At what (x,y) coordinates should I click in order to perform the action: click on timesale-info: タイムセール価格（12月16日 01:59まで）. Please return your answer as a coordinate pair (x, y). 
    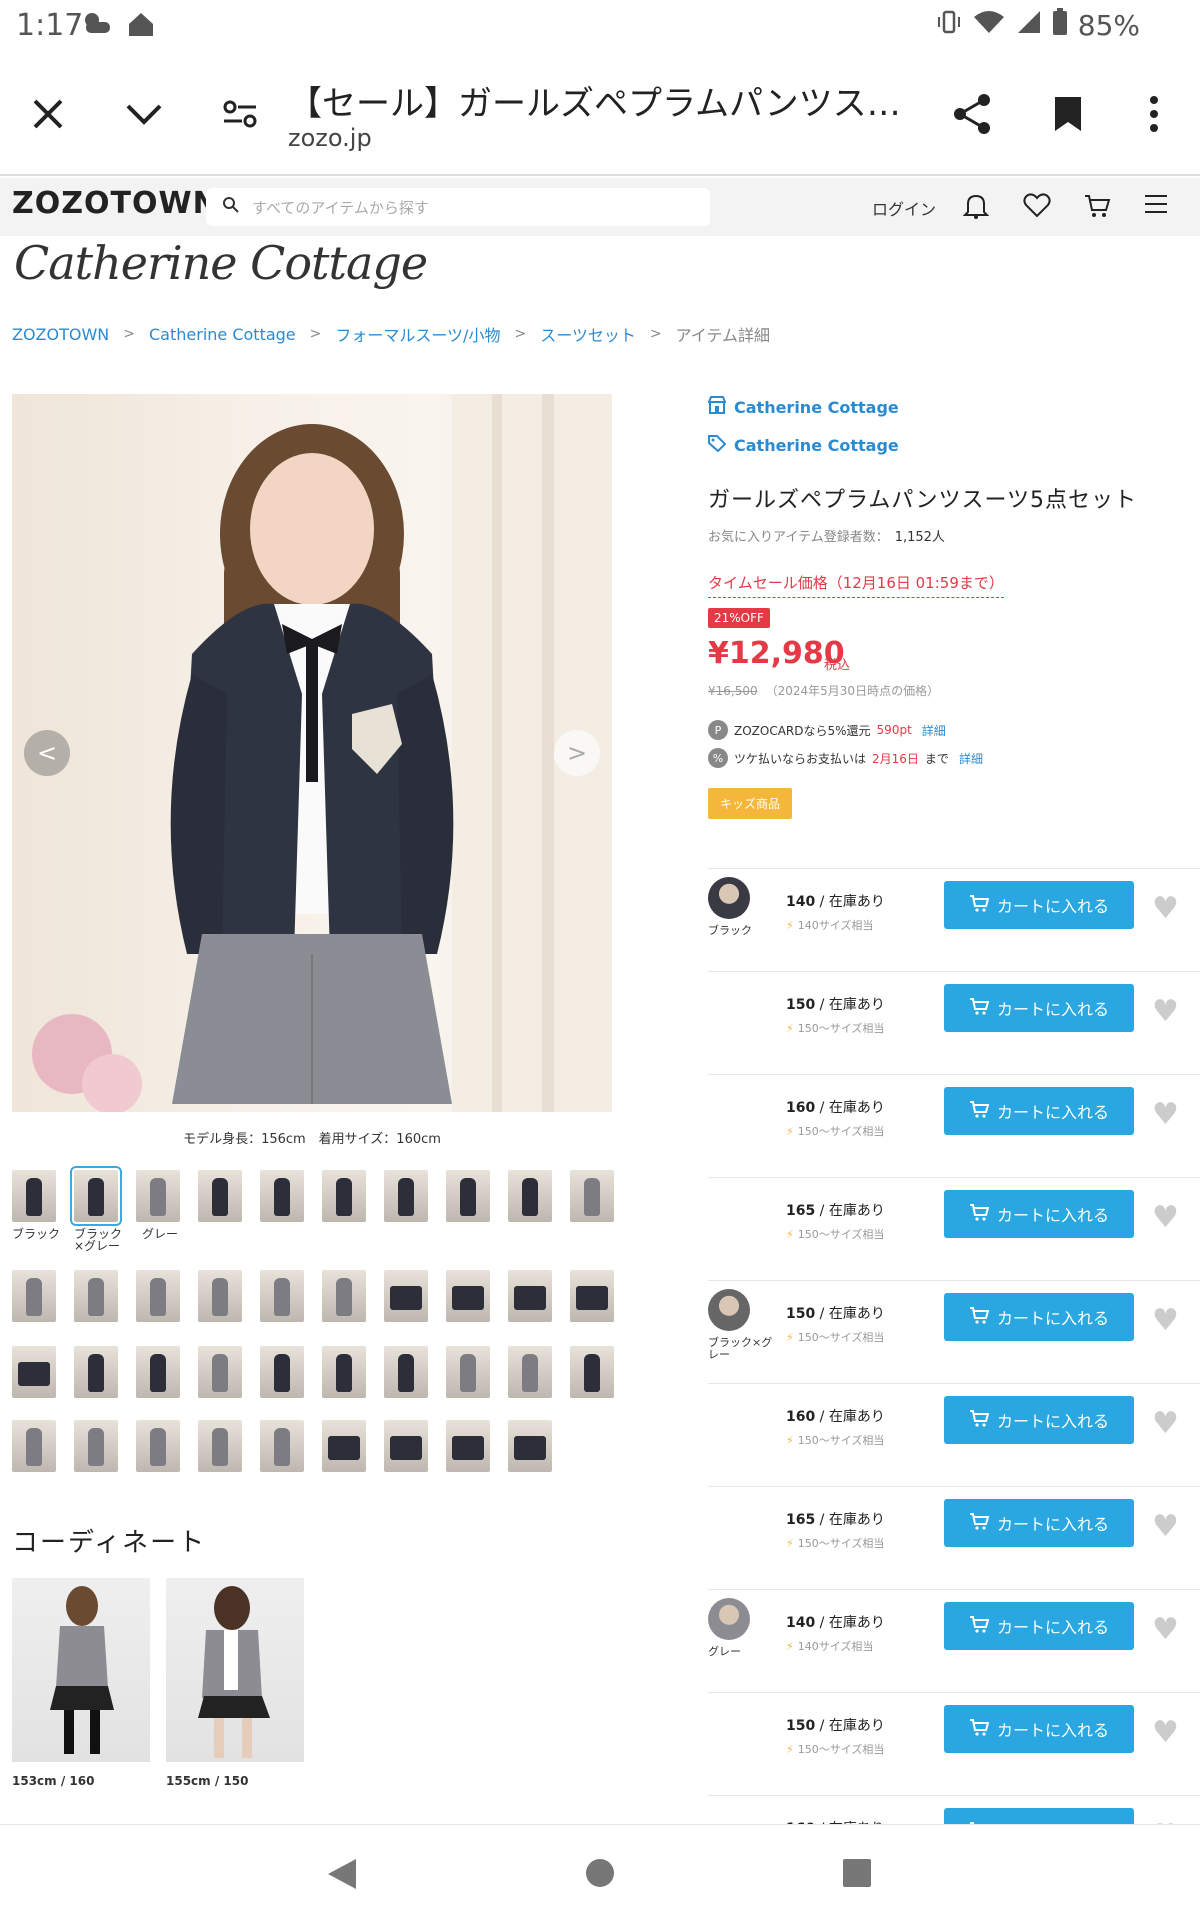
    Looking at the image, I should click on (856, 585).